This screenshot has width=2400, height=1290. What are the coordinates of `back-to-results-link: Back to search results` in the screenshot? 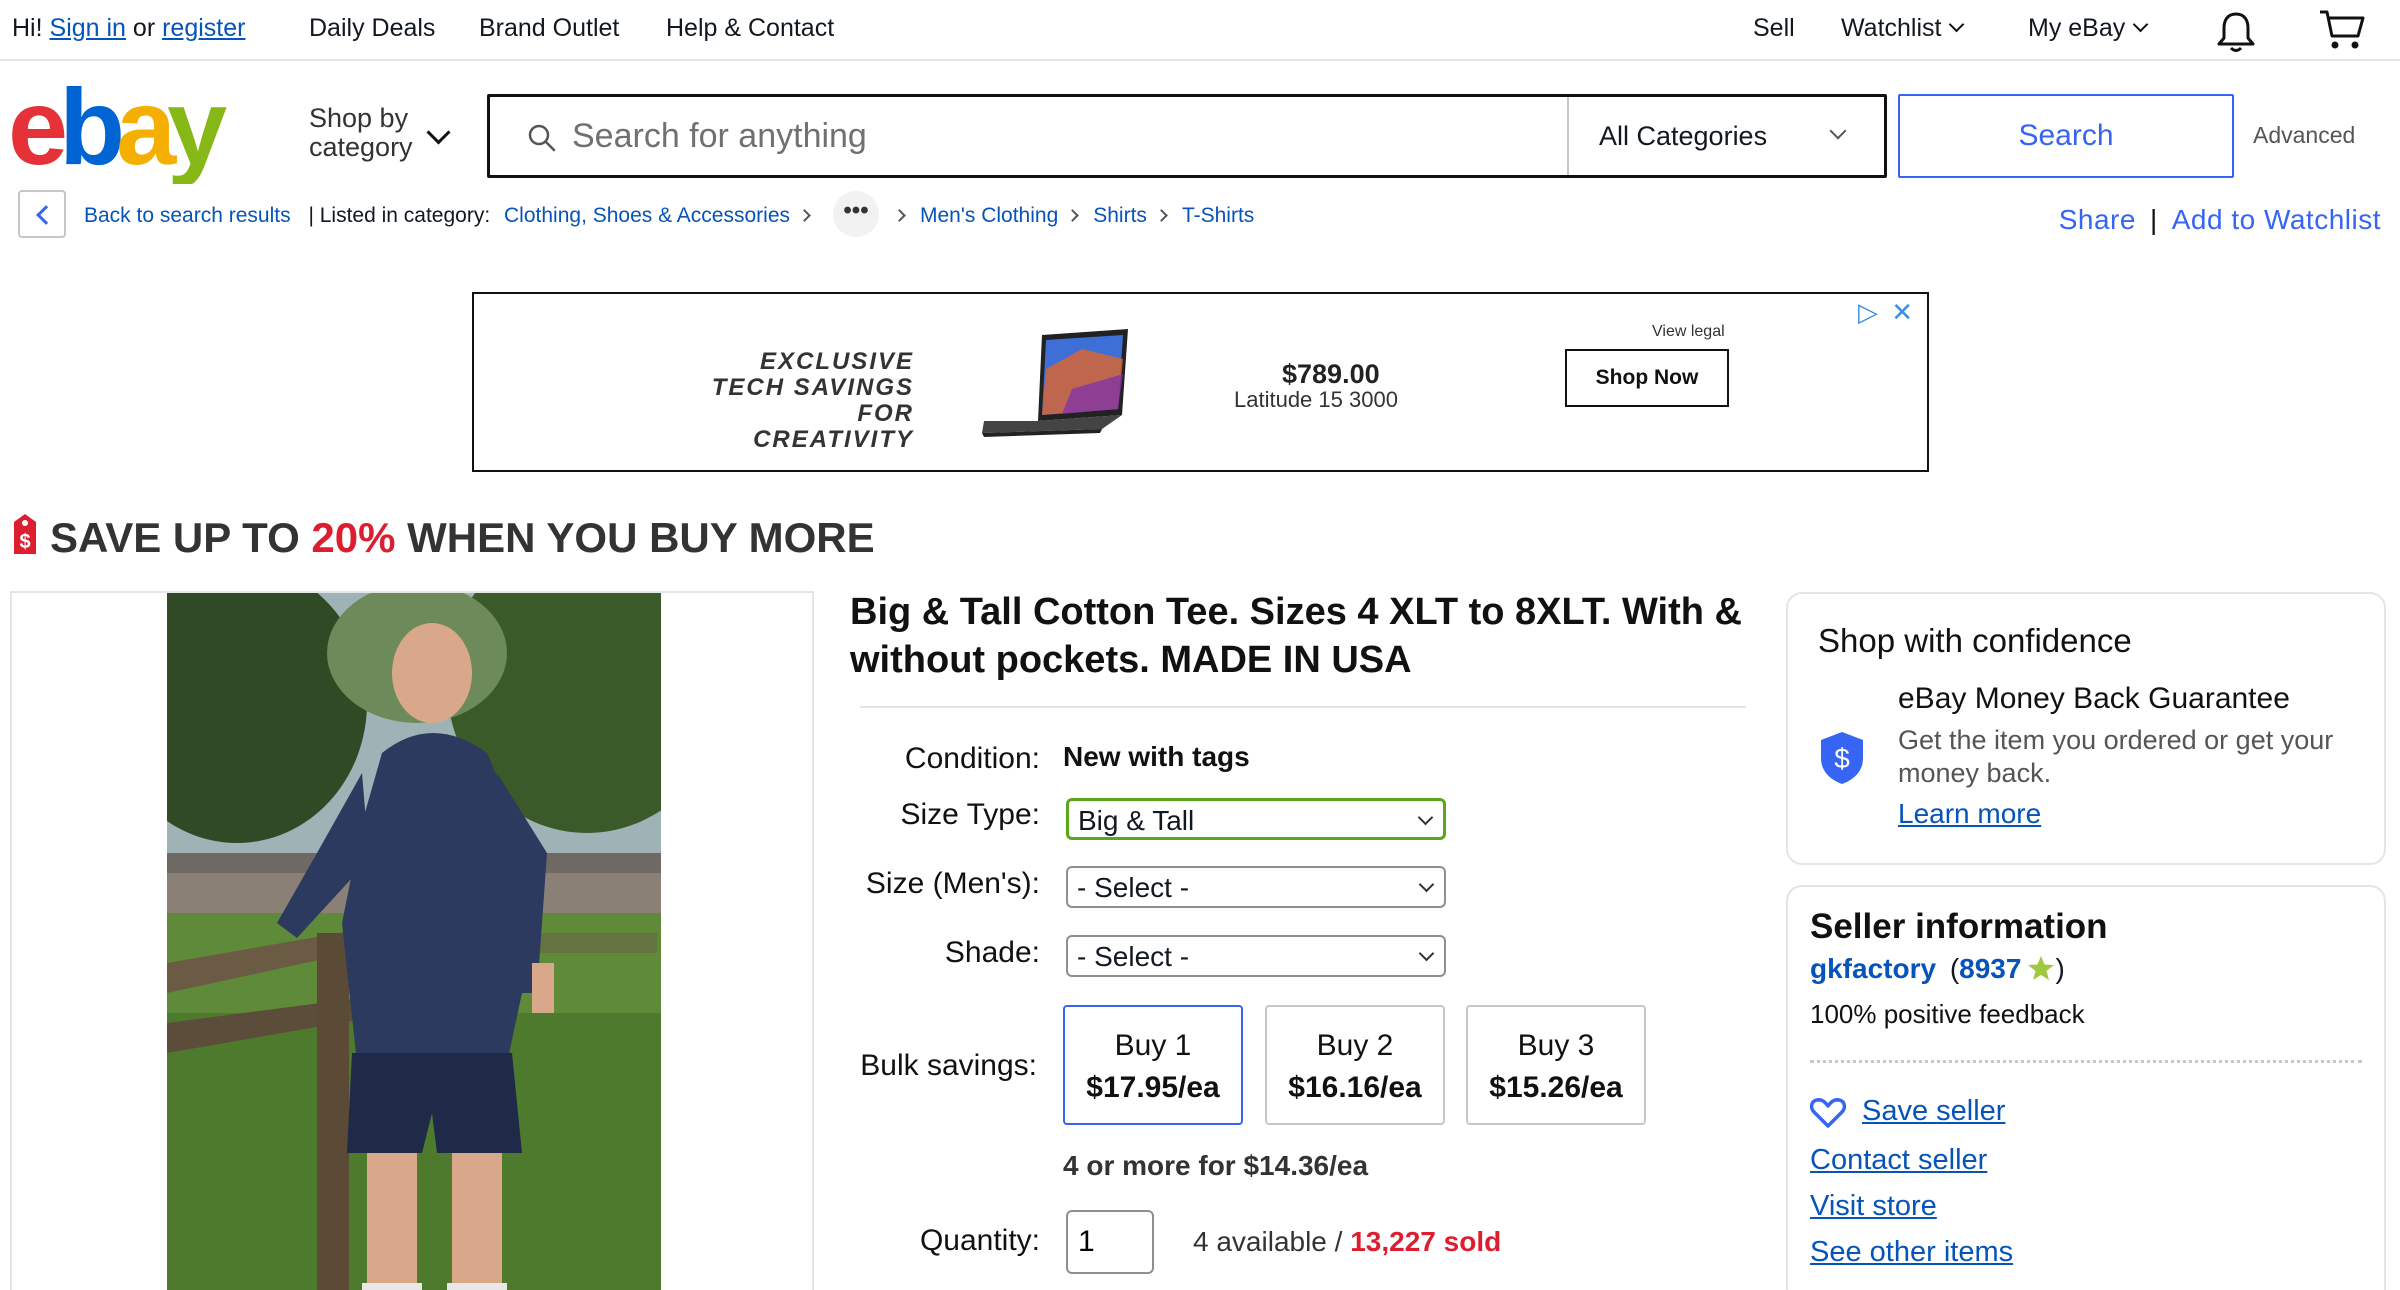 It's located at (187, 215).